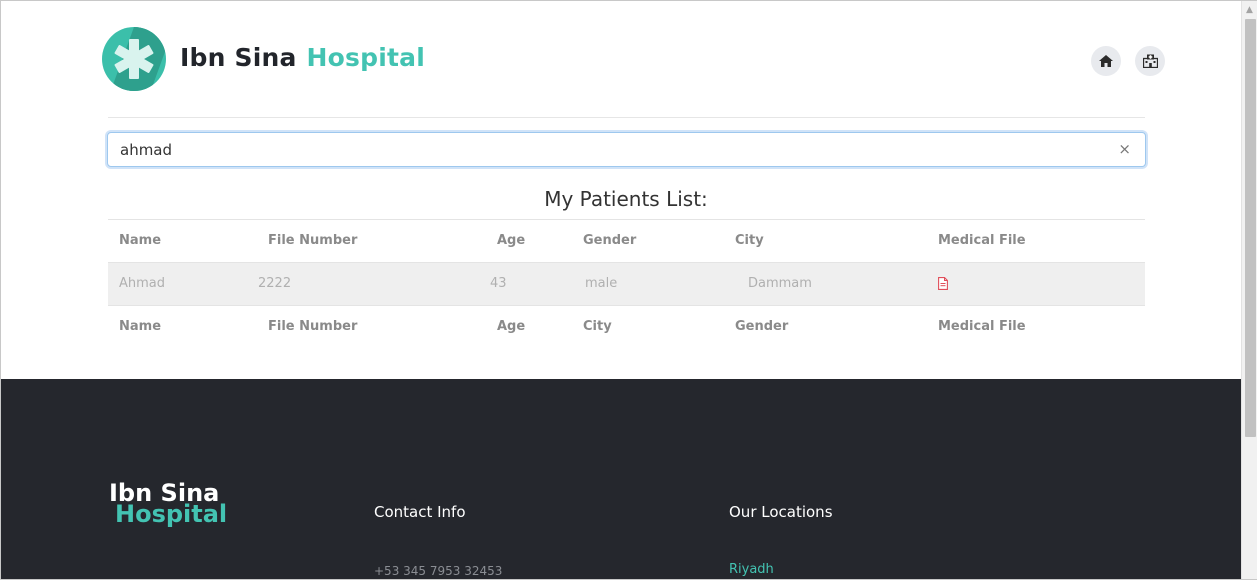  Describe the element at coordinates (438, 571) in the screenshot. I see `contact-phone: +53 345 7953 32453` at that location.